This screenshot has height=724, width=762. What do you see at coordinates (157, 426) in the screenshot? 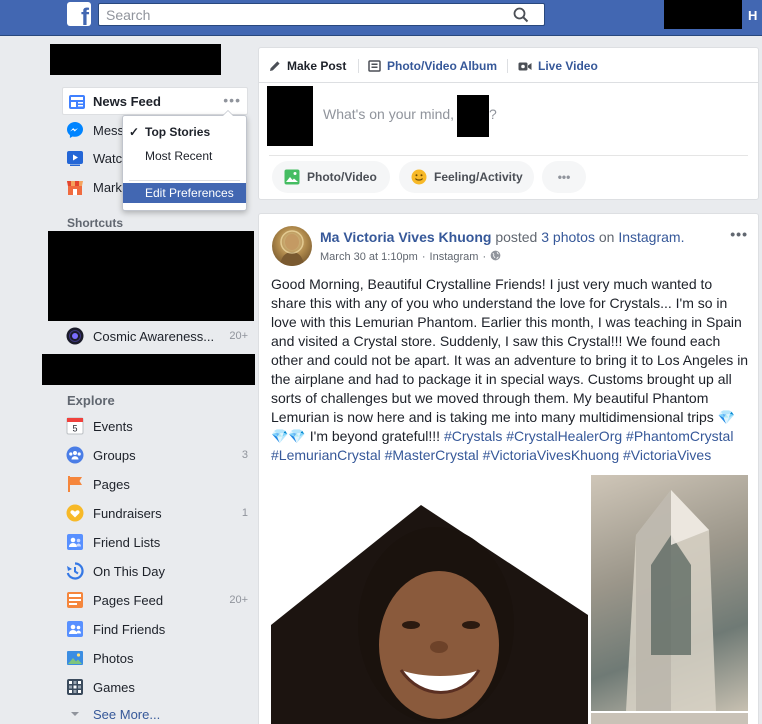
I see `sidebar-item-events: 5 Events` at bounding box center [157, 426].